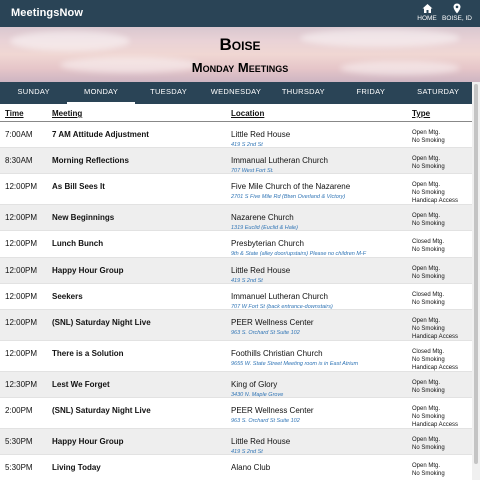  What do you see at coordinates (254, 384) in the screenshot?
I see `meeting-location: King of Glory` at bounding box center [254, 384].